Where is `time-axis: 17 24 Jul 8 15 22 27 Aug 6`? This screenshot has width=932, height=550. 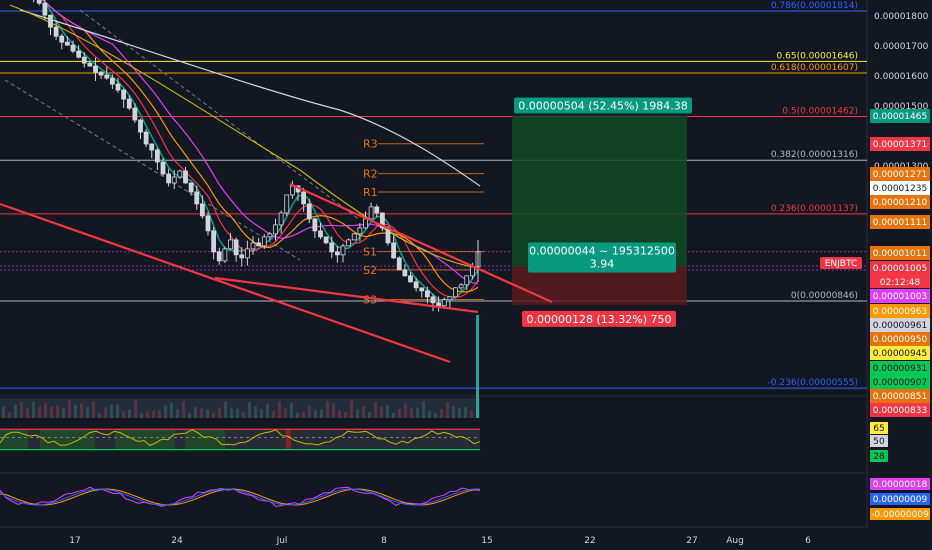 time-axis: 17 24 Jul 8 15 22 27 Aug 6 is located at coordinates (433, 539).